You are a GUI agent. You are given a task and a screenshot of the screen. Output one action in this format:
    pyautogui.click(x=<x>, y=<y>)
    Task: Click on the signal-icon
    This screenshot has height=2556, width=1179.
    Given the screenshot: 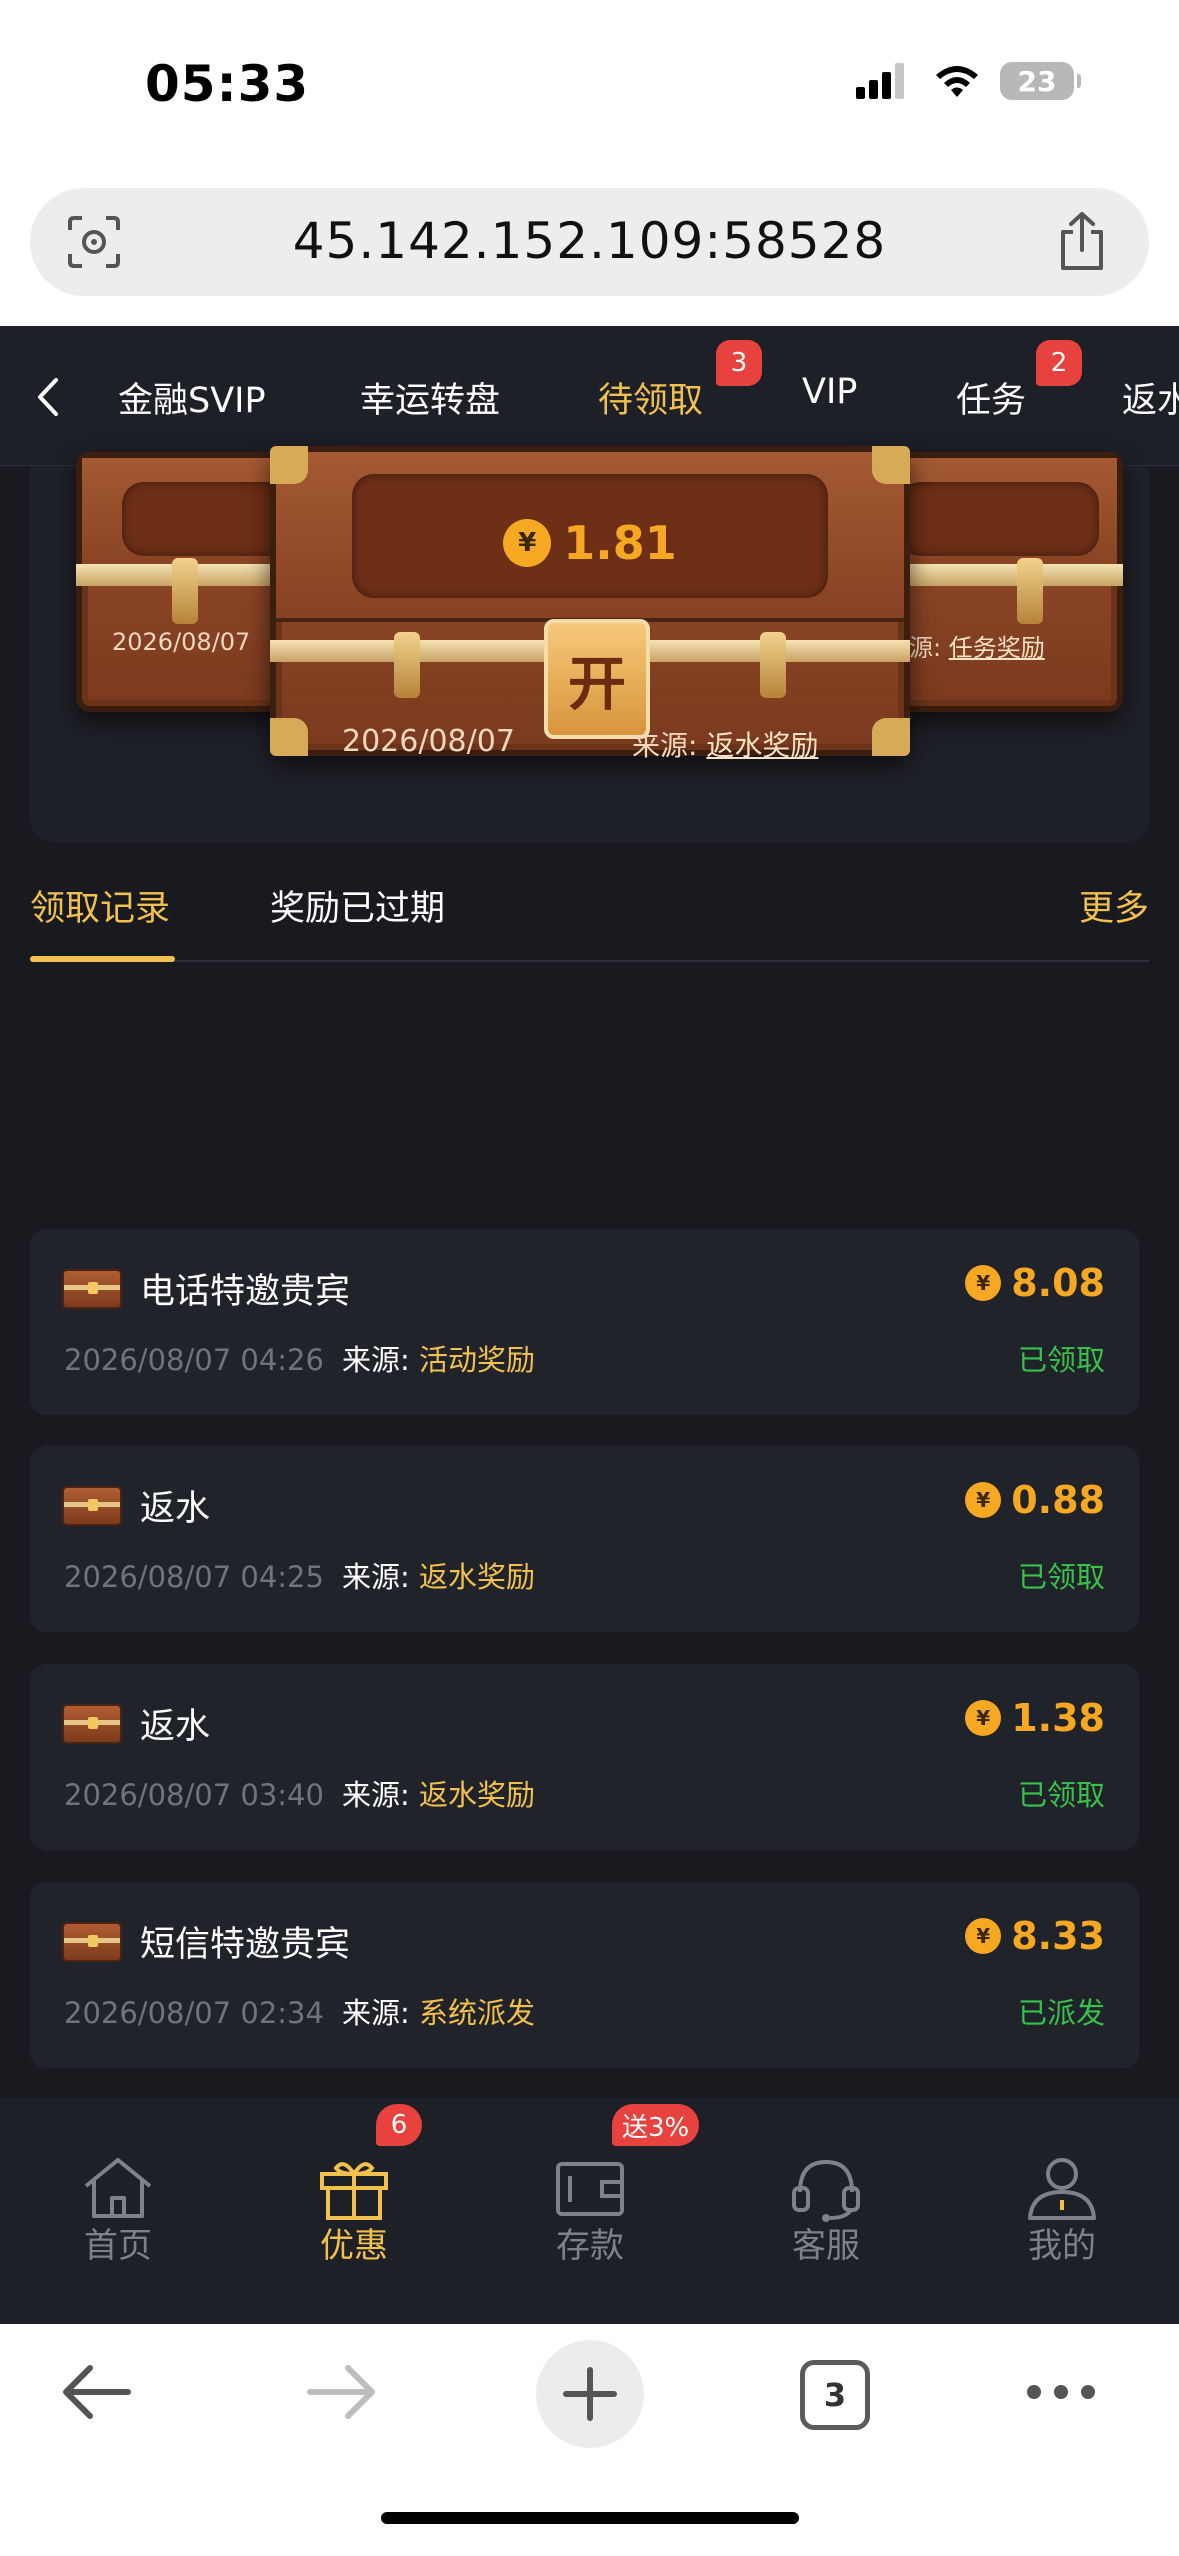 What is the action you would take?
    pyautogui.click(x=880, y=81)
    